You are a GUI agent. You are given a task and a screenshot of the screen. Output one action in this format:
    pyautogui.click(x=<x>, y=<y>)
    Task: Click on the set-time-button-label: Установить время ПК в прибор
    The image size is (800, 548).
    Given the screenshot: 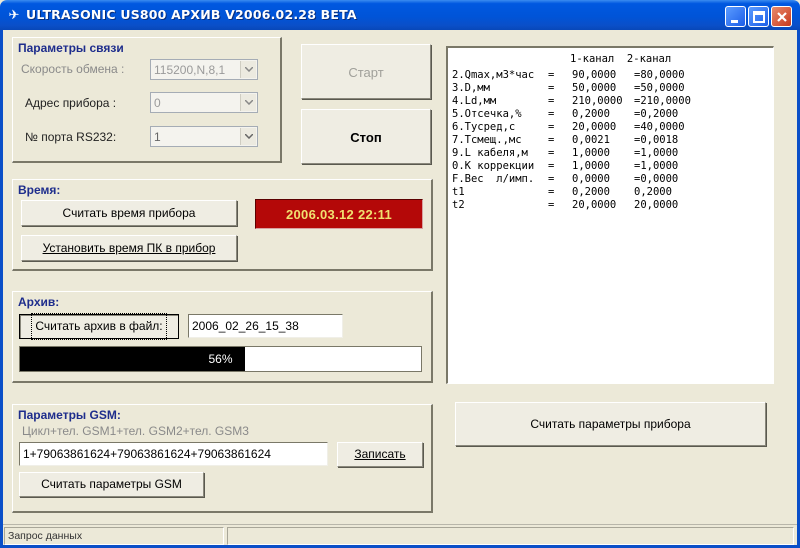 What is the action you would take?
    pyautogui.click(x=129, y=248)
    